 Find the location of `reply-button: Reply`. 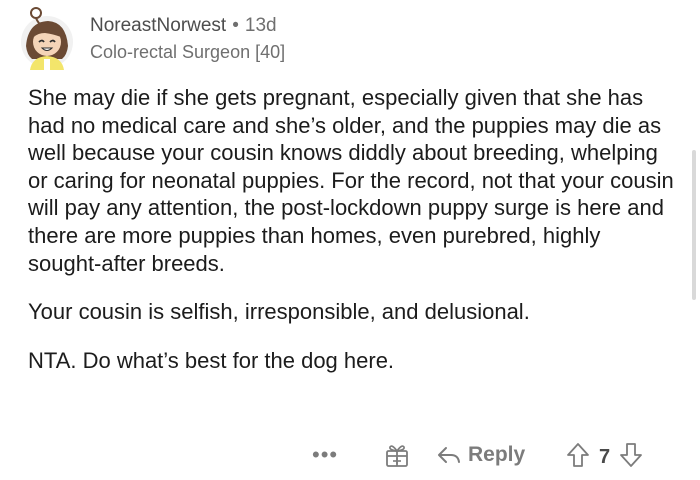

reply-button: Reply is located at coordinates (480, 455).